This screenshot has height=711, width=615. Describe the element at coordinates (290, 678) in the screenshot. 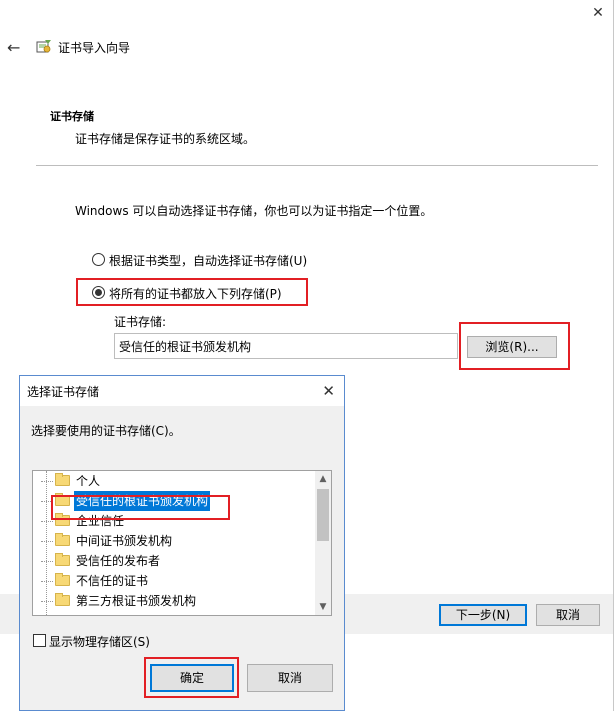

I see `dialog-cancel-button: 取消` at that location.